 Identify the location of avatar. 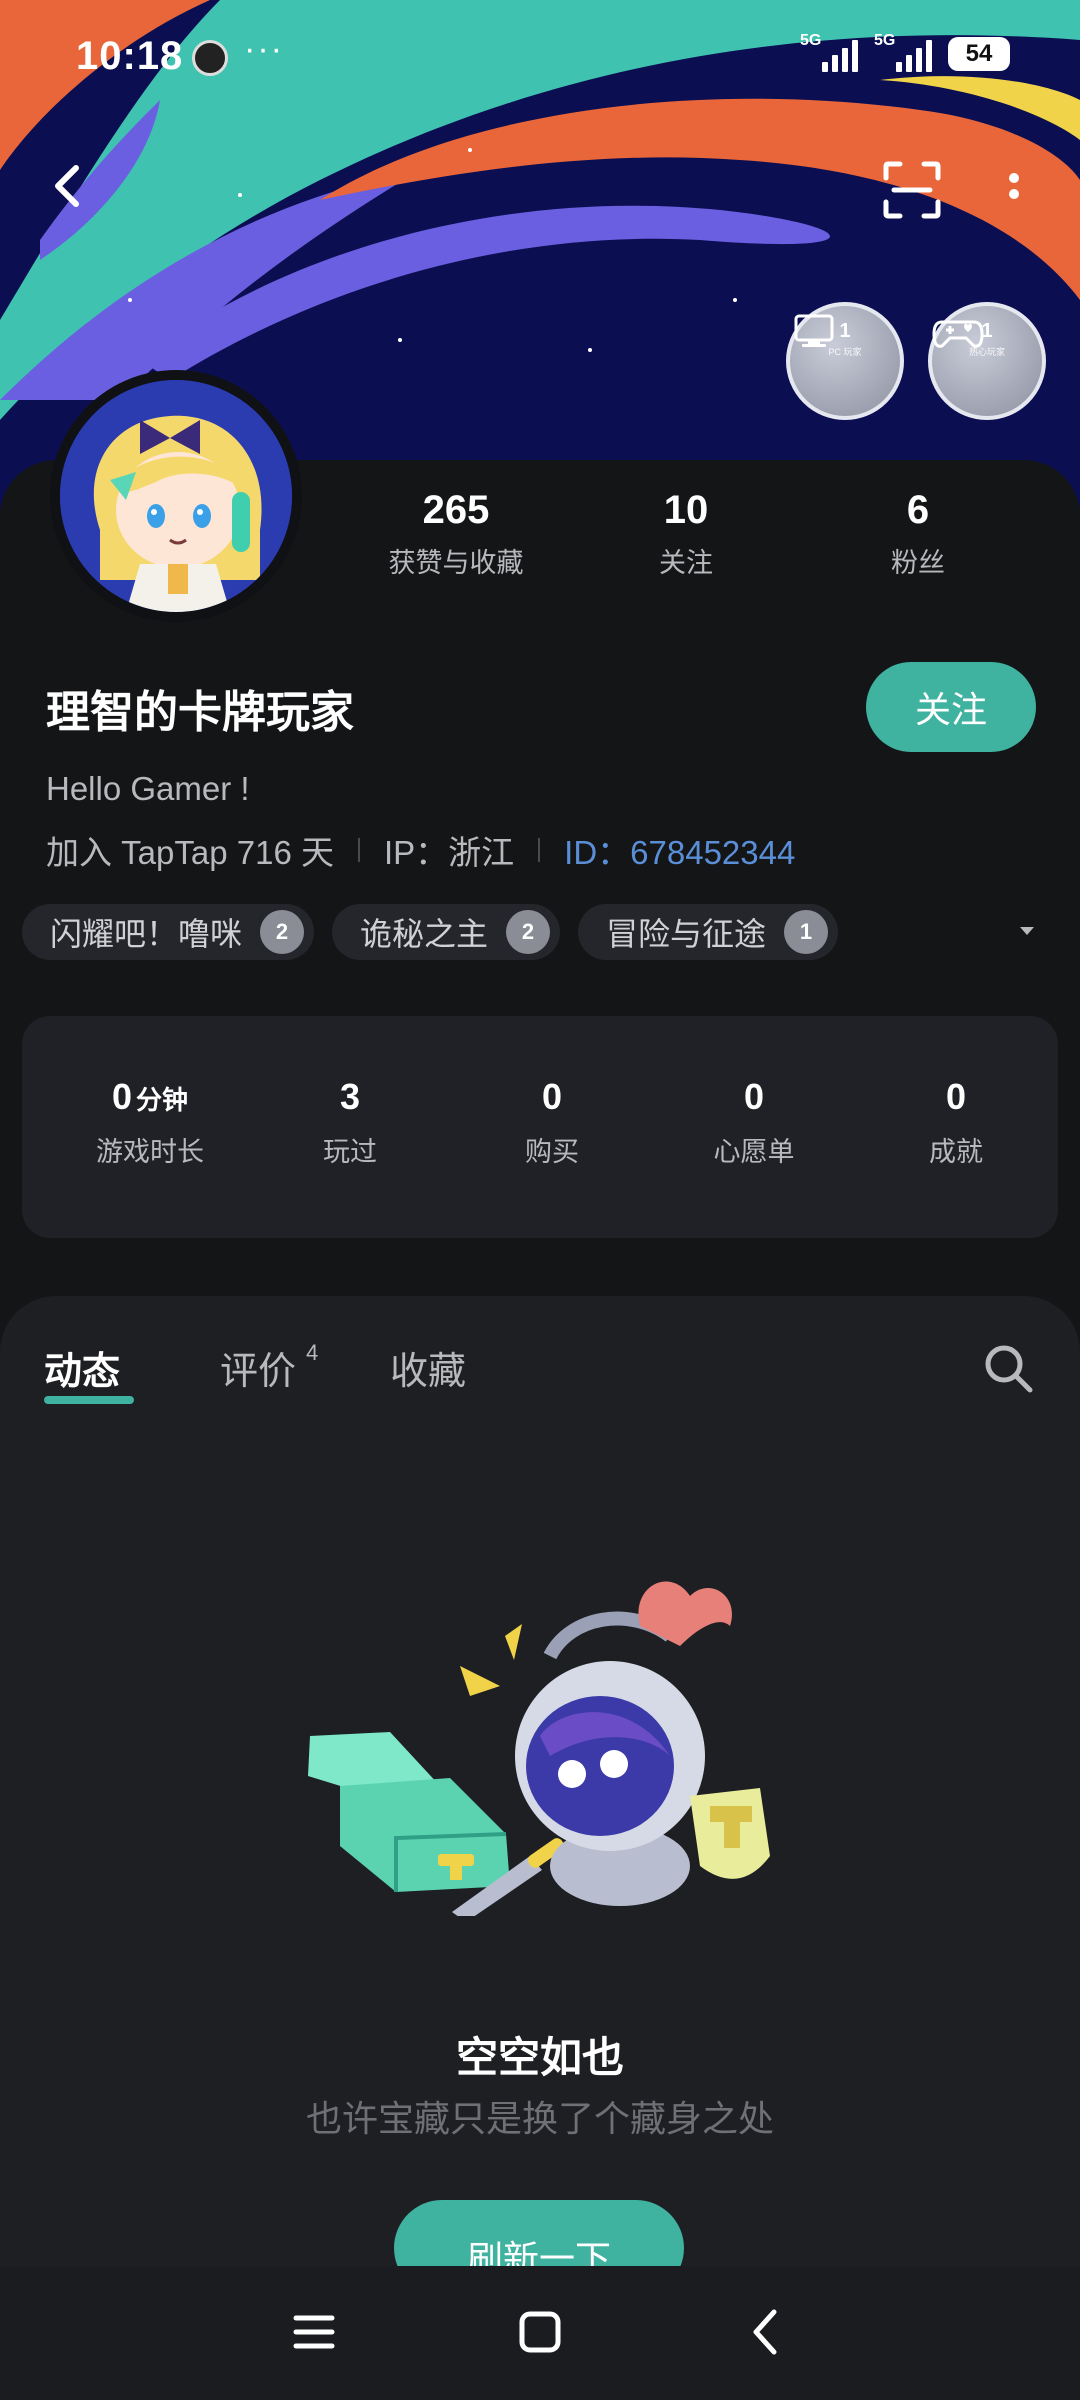
(176, 496).